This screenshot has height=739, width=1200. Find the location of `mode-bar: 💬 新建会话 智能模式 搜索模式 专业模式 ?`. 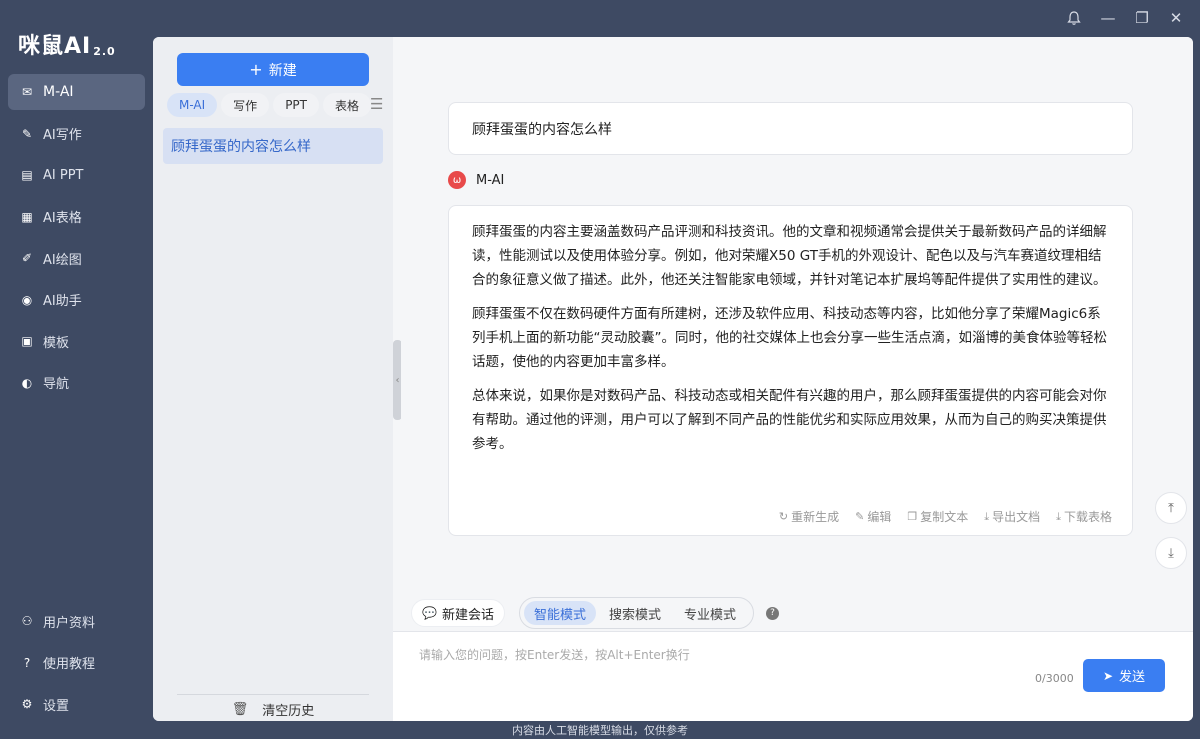

mode-bar: 💬 新建会话 智能模式 搜索模式 专业模式 ? is located at coordinates (595, 613).